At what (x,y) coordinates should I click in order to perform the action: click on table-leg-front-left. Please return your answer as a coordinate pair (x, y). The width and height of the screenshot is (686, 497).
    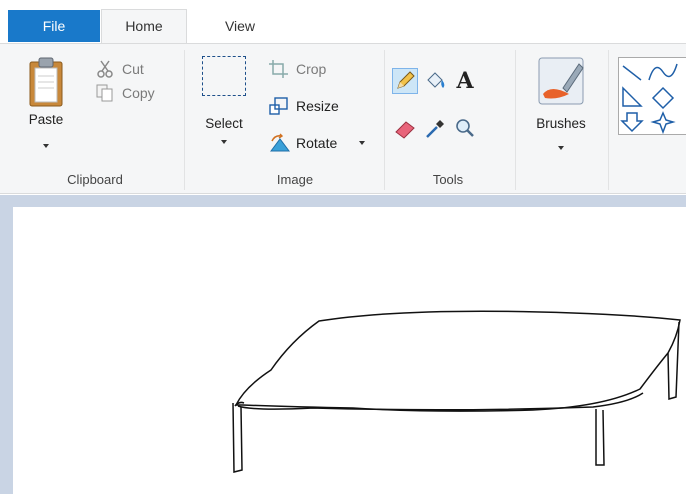
    Looking at the image, I should click on (237, 437).